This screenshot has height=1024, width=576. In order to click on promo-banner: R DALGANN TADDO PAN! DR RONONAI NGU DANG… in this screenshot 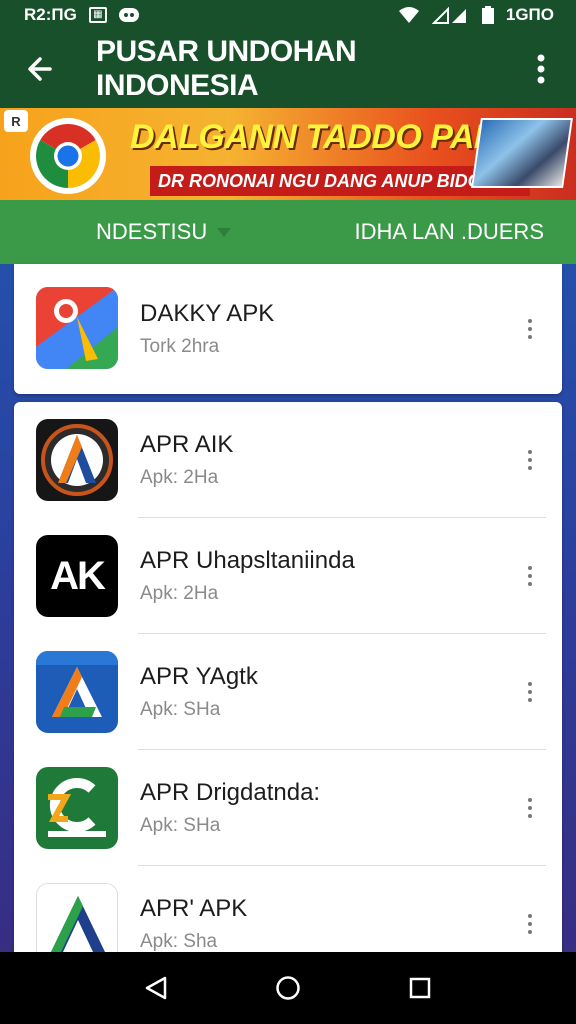, I will do `click(288, 154)`.